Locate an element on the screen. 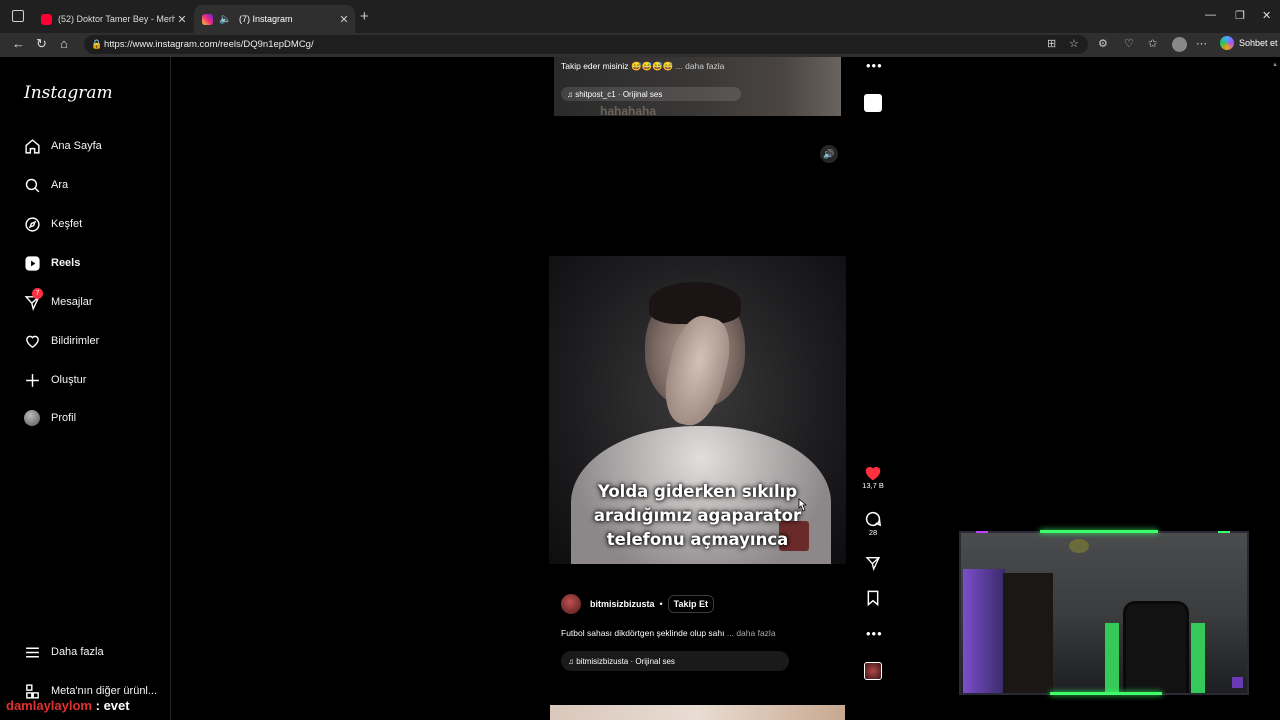  gaming-chair is located at coordinates (1156, 647).